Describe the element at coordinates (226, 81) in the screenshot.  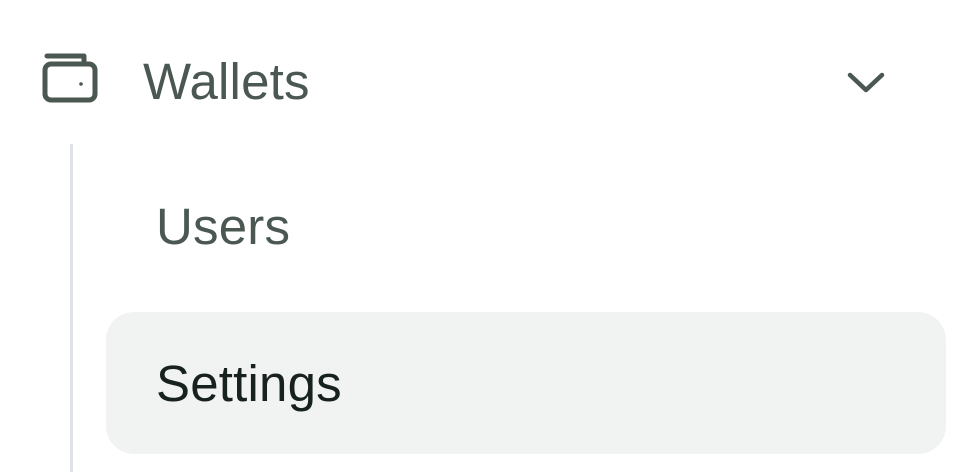
I see `wallets-group-label: Wallets` at that location.